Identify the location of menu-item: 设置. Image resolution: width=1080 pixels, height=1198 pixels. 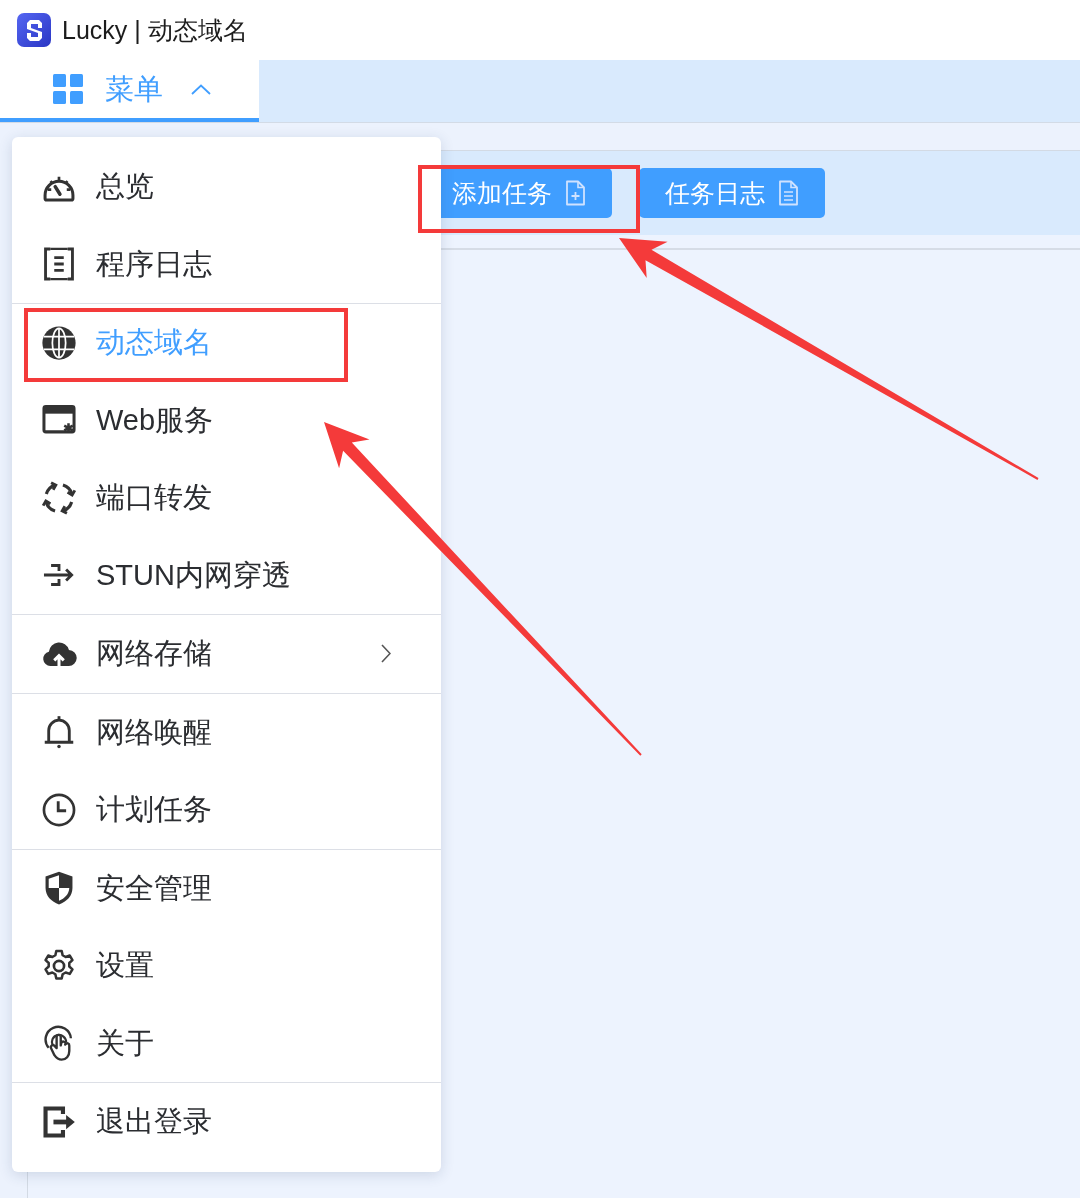
(226, 966).